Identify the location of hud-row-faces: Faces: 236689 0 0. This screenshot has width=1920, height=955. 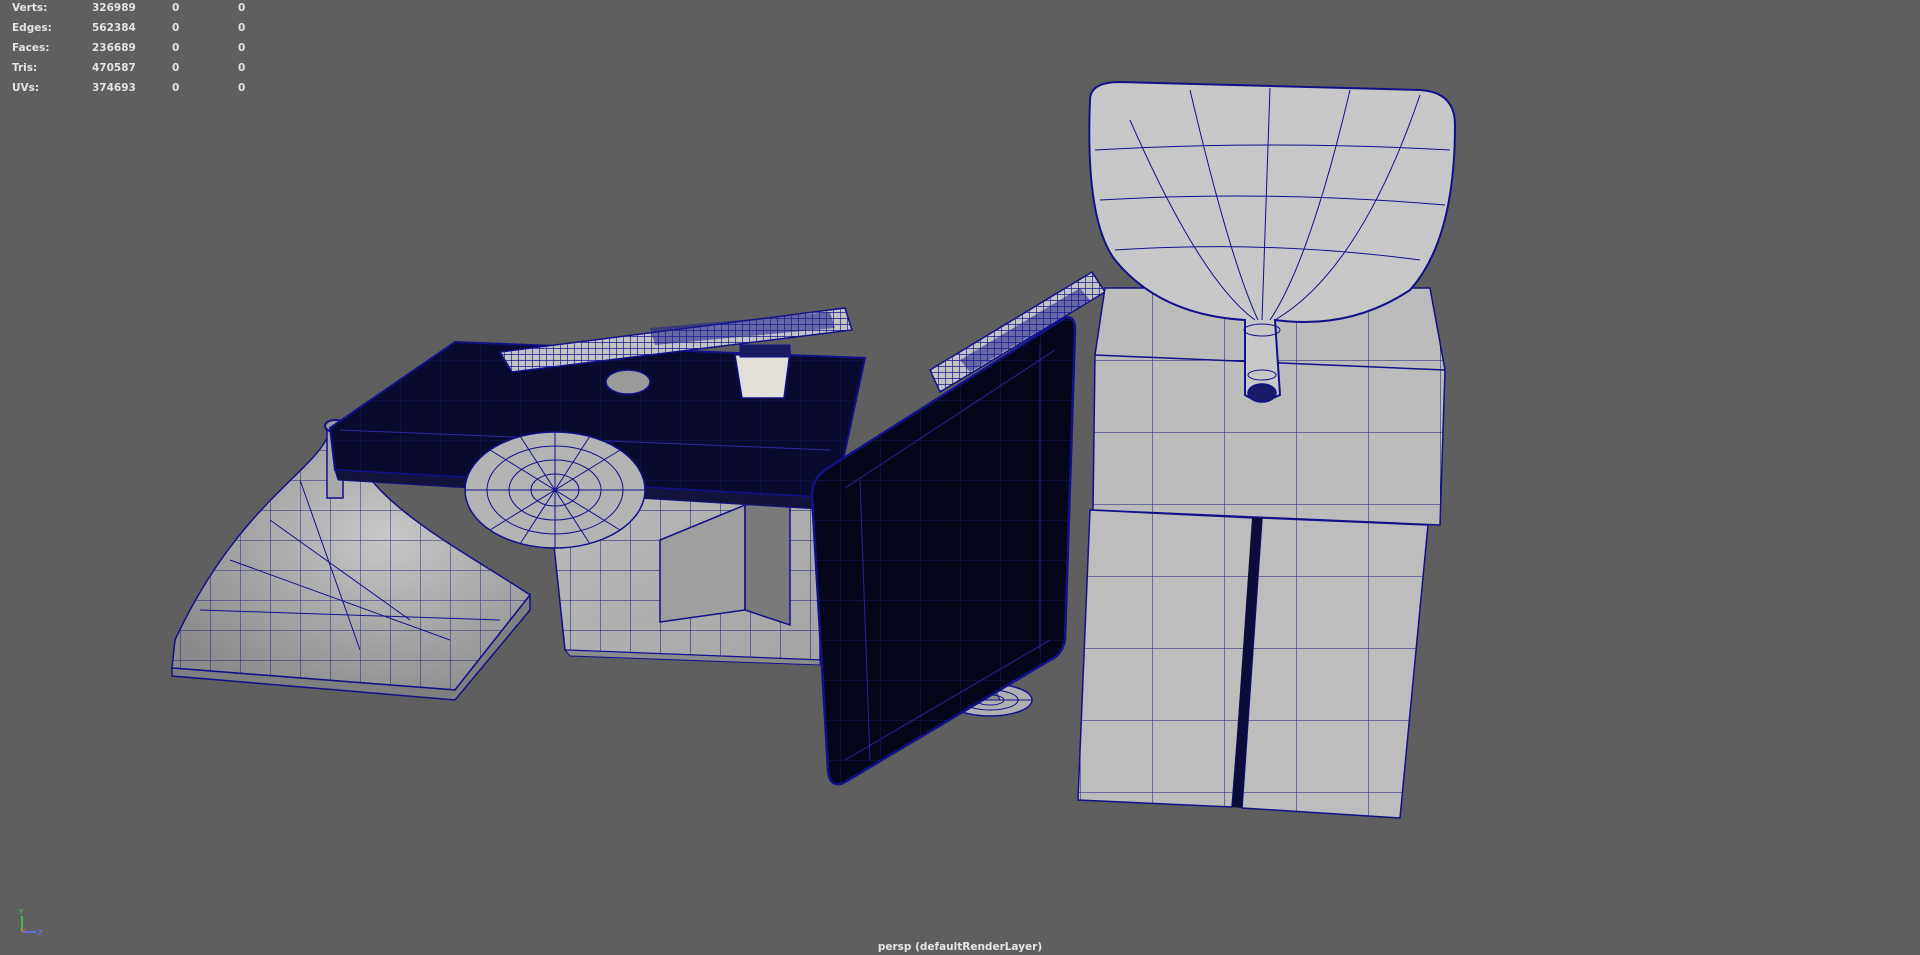
(158, 52).